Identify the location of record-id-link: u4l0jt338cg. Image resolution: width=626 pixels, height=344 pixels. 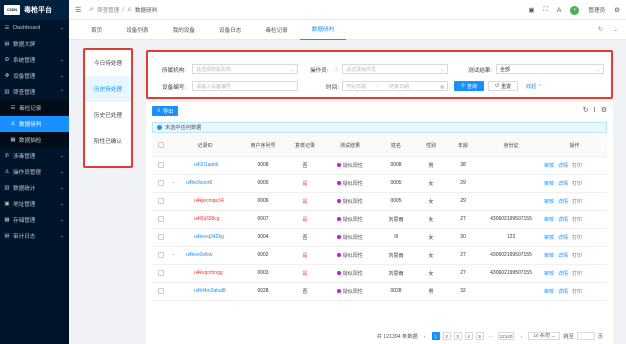
(207, 219).